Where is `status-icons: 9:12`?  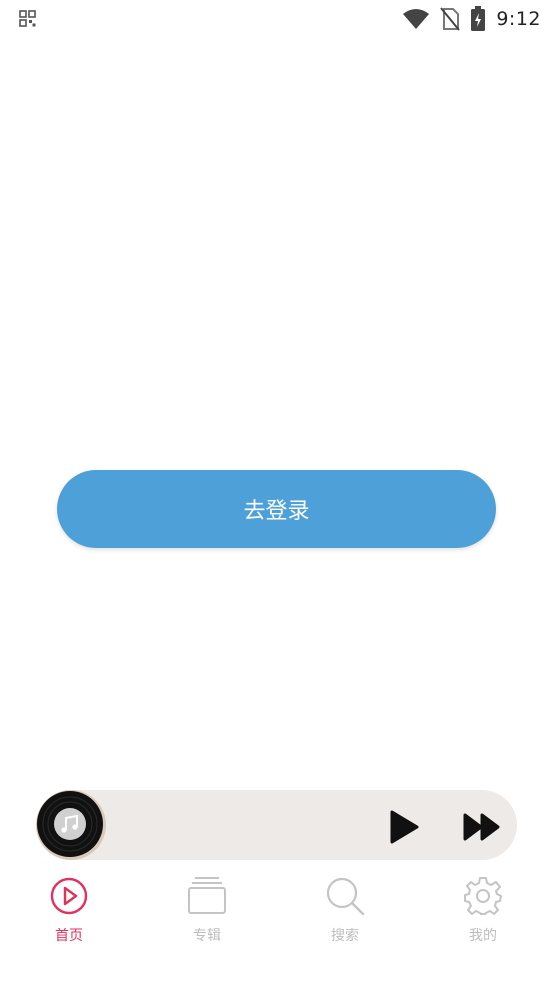
status-icons: 9:12 is located at coordinates (471, 19).